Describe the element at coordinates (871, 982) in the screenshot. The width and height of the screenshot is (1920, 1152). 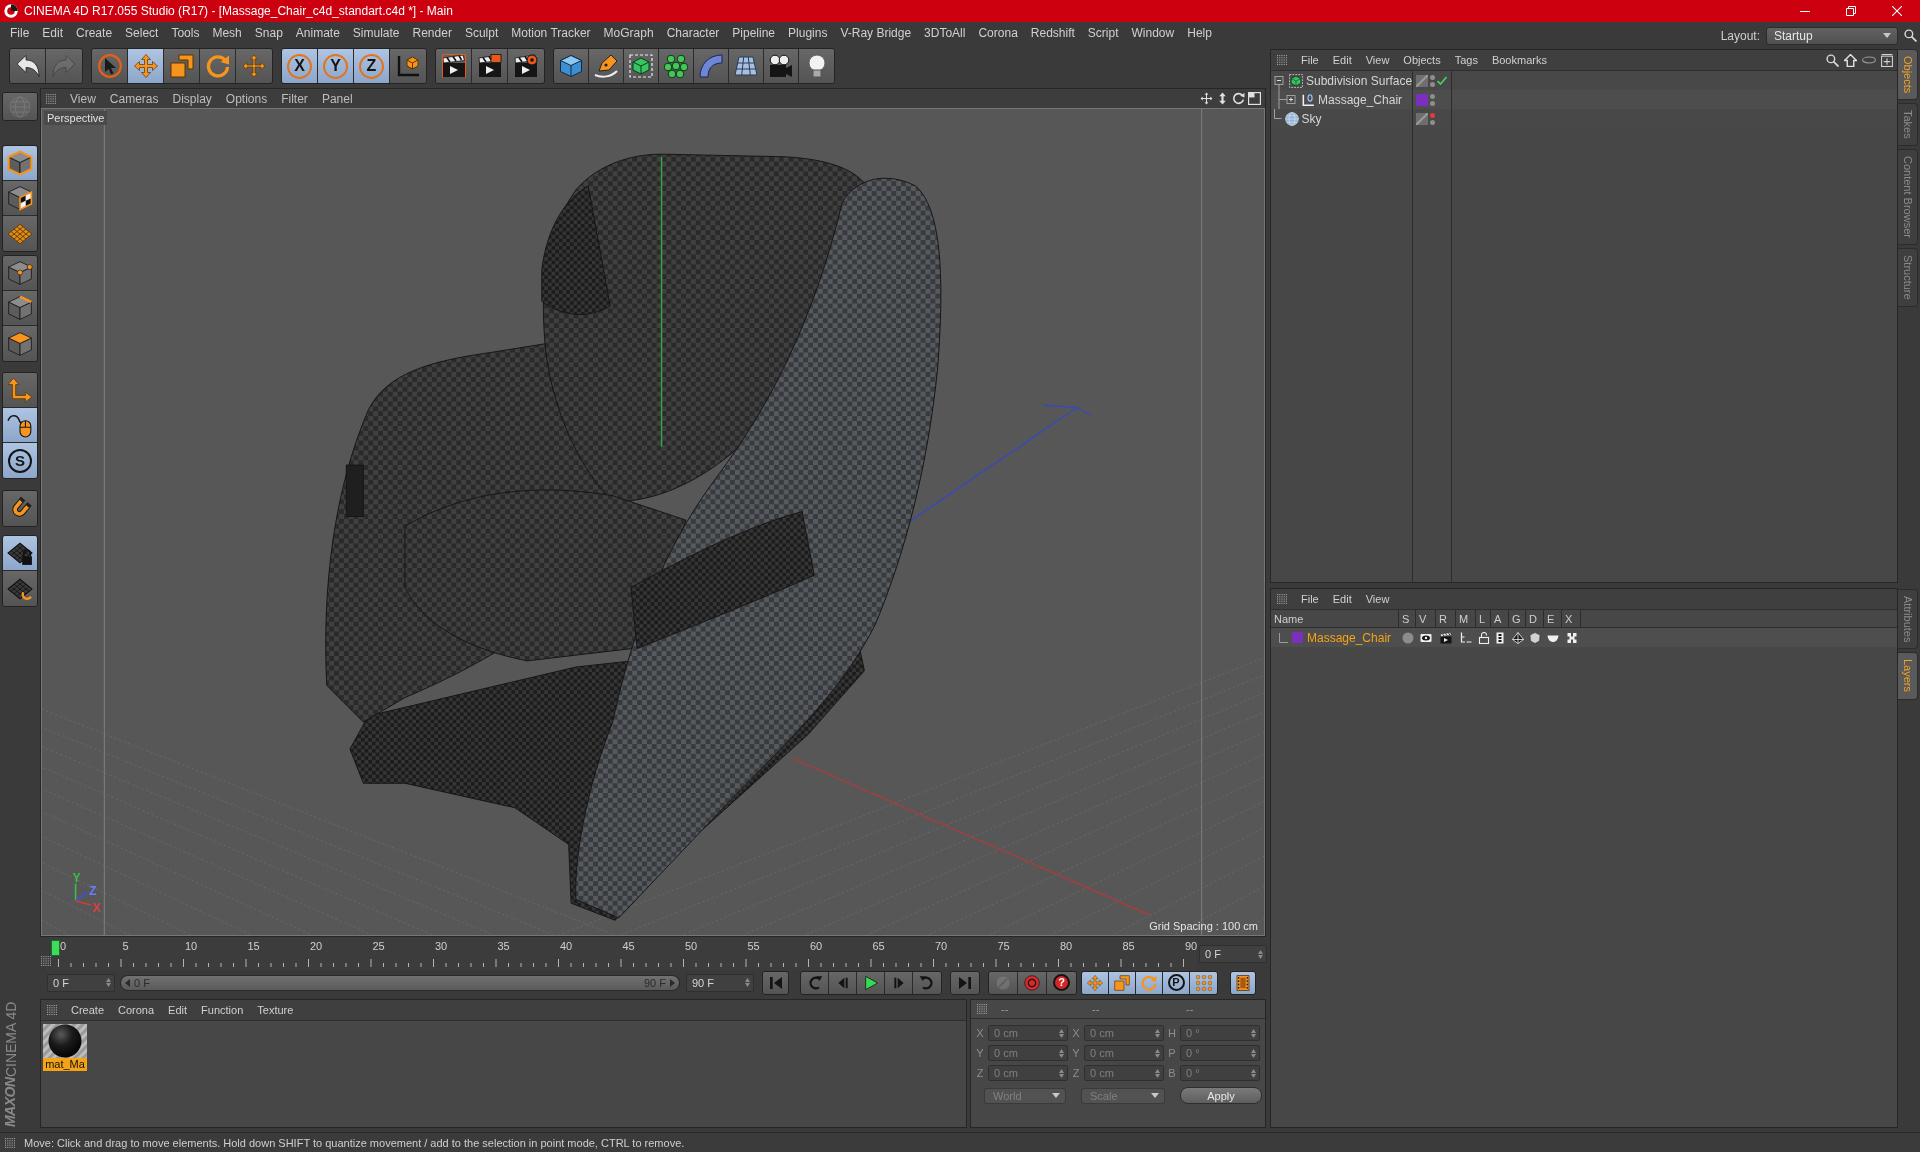
I see `play-button` at that location.